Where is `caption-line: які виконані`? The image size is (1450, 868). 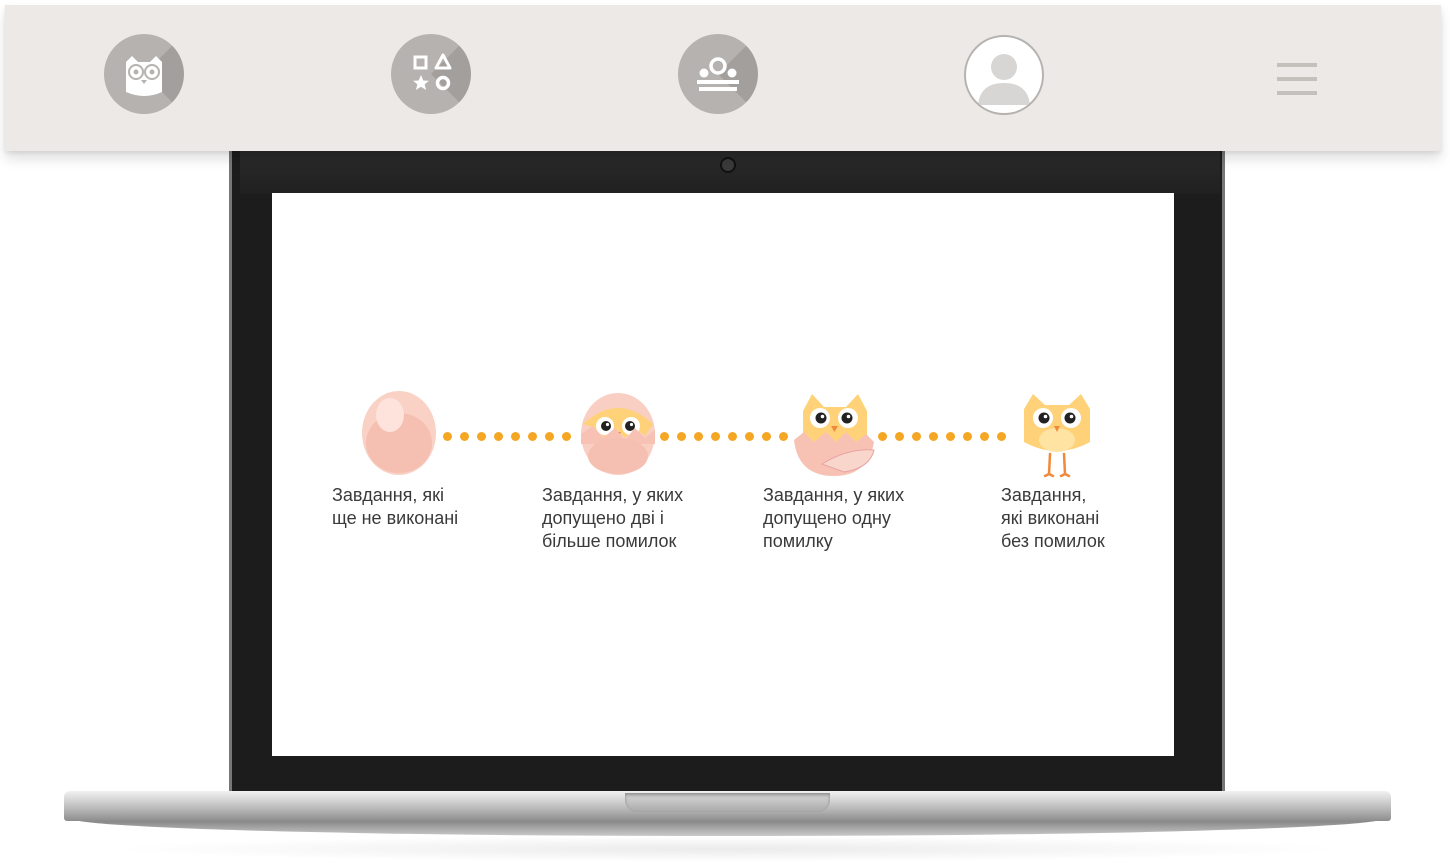 caption-line: які виконані is located at coordinates (1050, 518).